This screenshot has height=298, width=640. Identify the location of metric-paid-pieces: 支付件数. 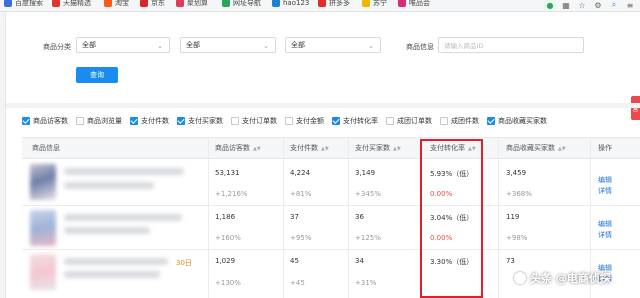
(149, 121).